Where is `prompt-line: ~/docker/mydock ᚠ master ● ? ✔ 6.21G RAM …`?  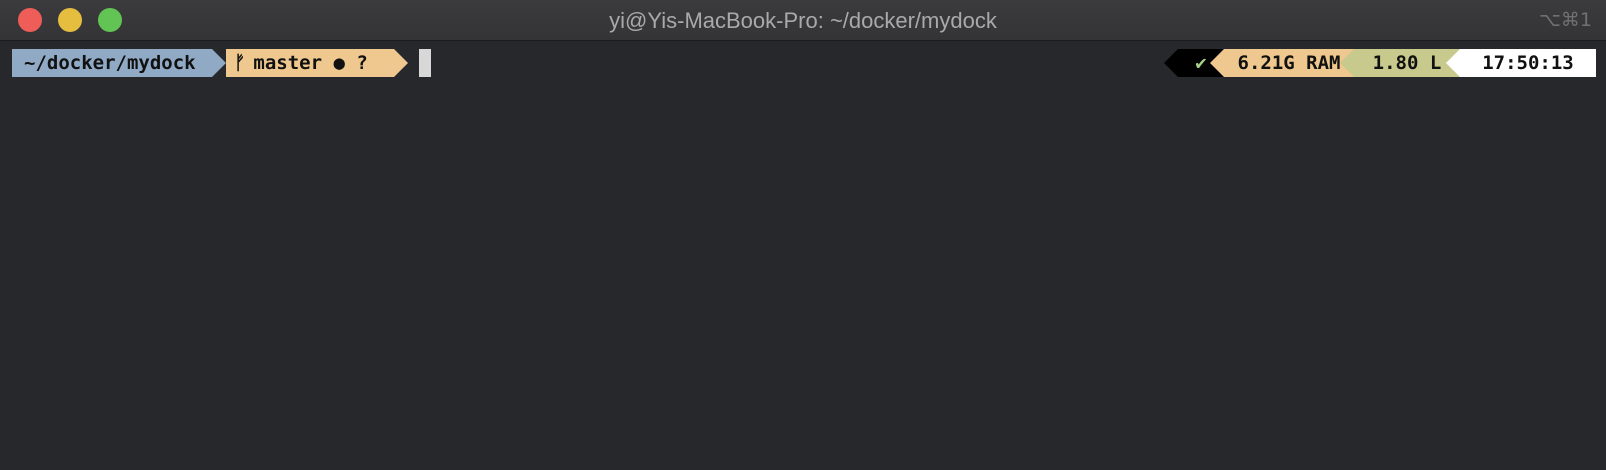
prompt-line: ~/docker/mydock ᚠ master ● ? ✔ 6.21G RAM … is located at coordinates (803, 63).